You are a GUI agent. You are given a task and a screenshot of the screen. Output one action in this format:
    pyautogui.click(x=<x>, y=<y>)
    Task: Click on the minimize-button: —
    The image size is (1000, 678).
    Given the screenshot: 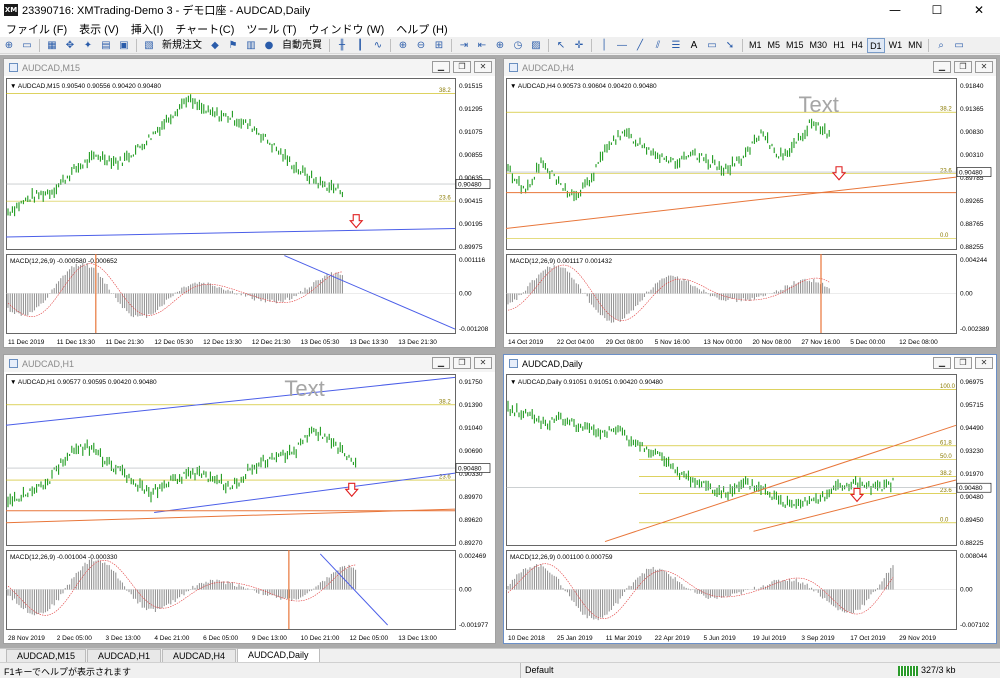 What is the action you would take?
    pyautogui.click(x=895, y=10)
    